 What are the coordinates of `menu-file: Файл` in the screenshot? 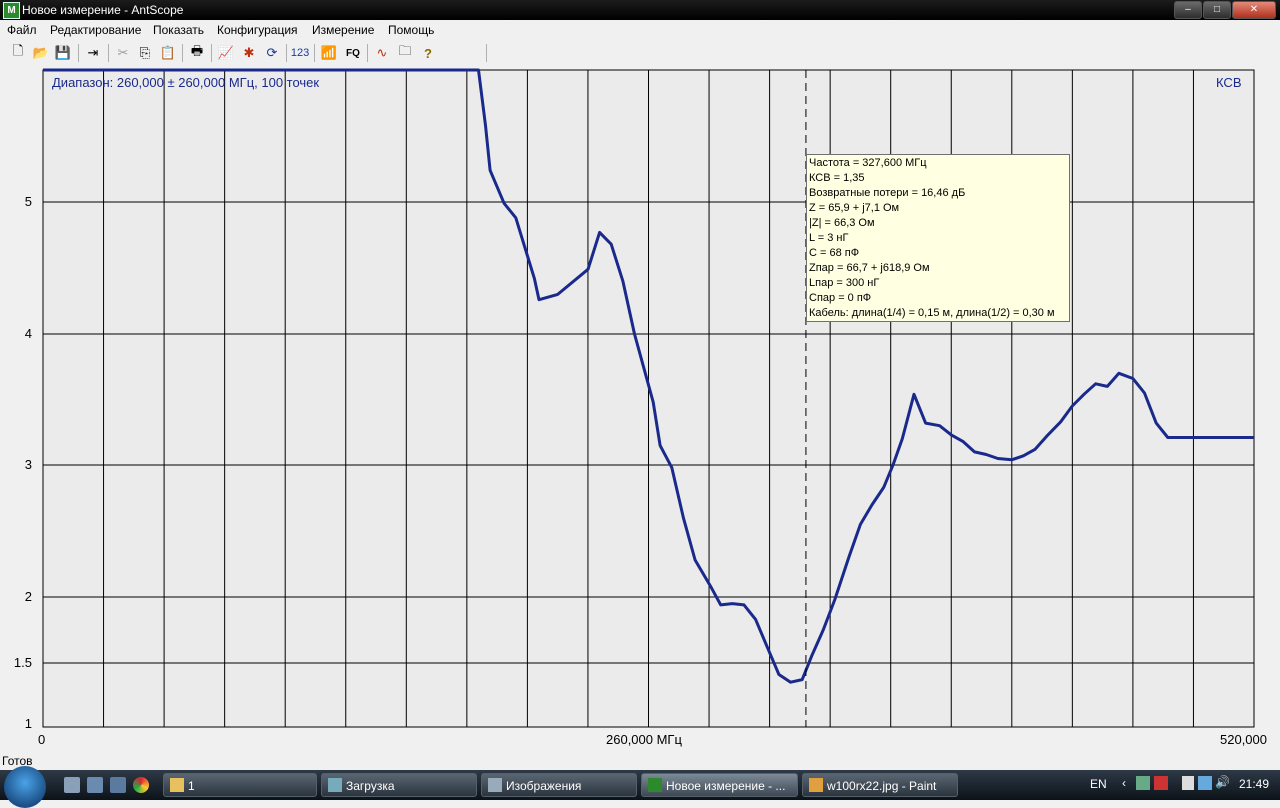 It's located at (22, 30).